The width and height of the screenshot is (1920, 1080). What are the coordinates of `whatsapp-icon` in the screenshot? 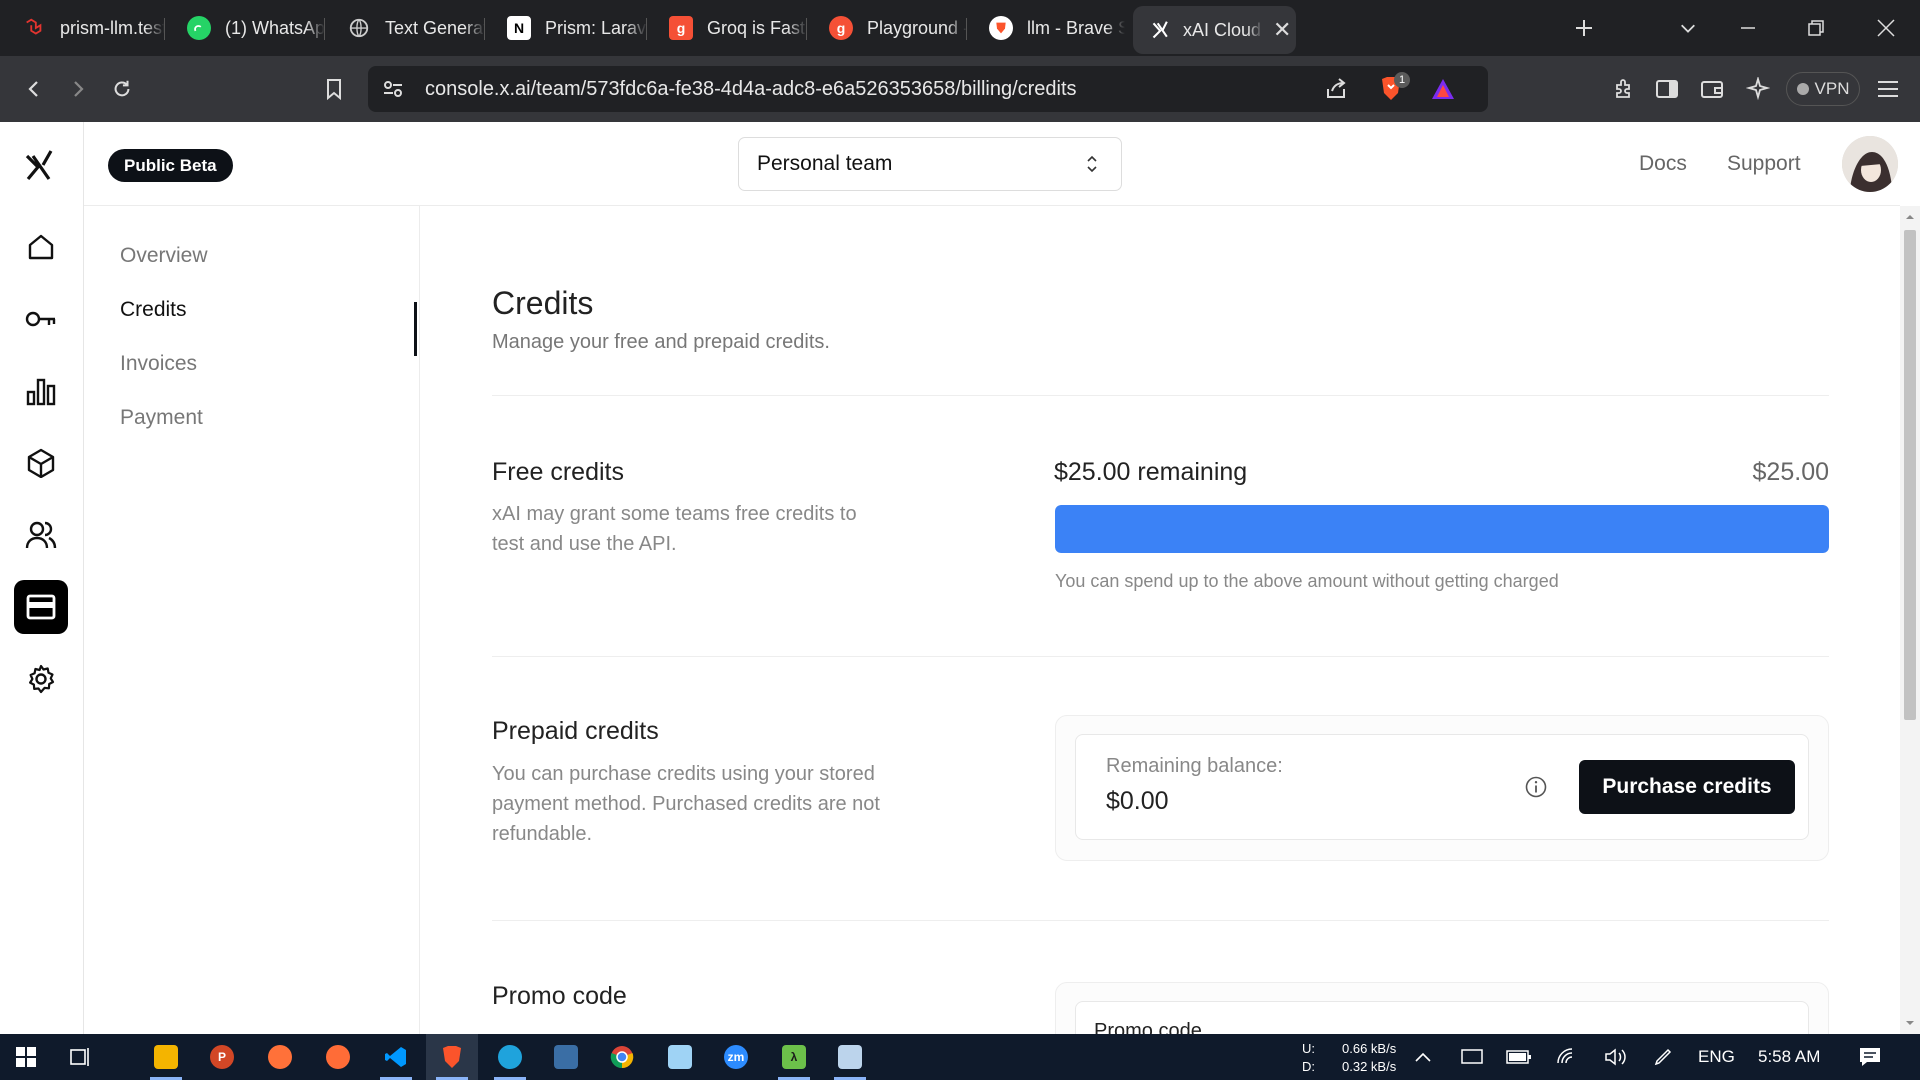 It's located at (199, 28).